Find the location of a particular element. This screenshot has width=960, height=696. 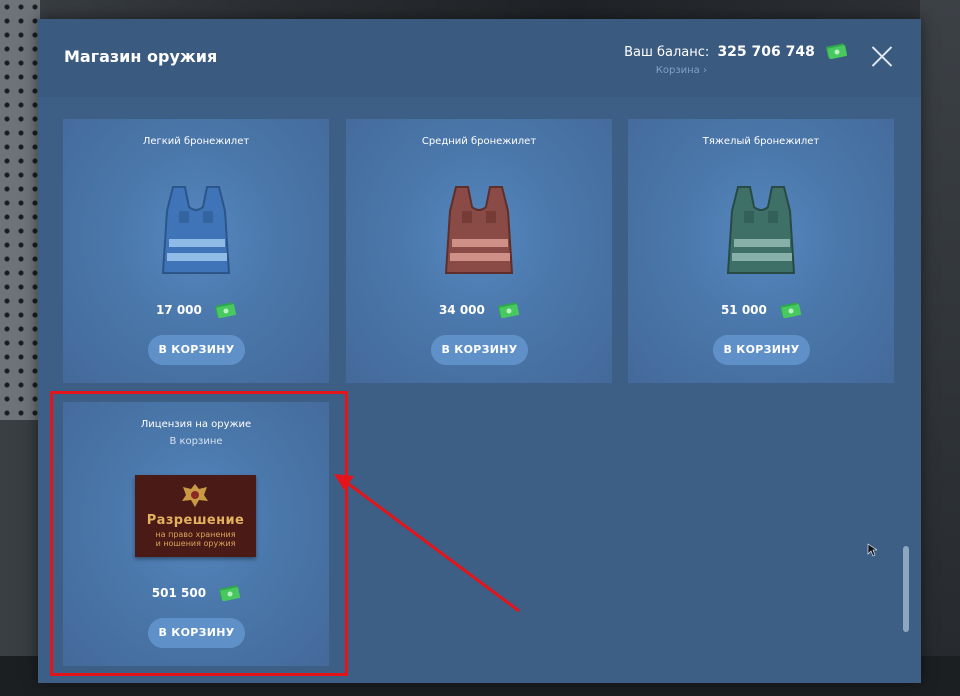

product-card-heavy-vest: Тяжелый бронежилет 51 000 В КОРЗИНУ is located at coordinates (761, 251).